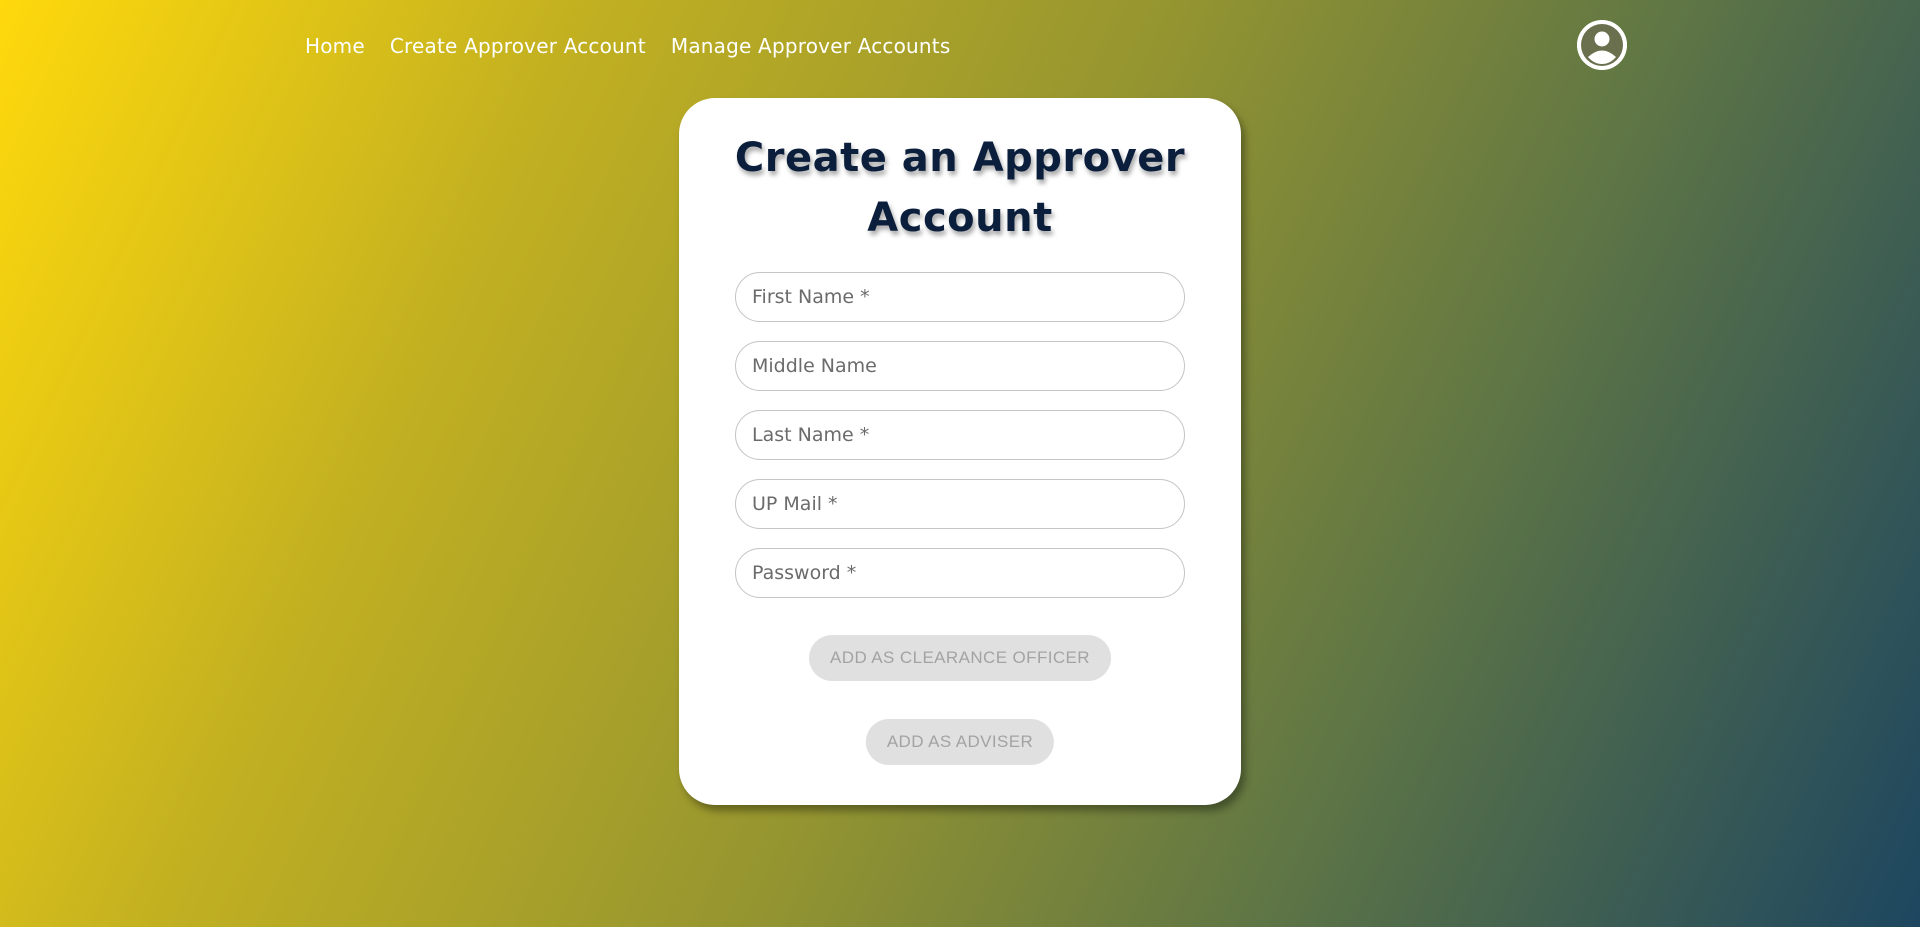  I want to click on middle-name-field, so click(960, 366).